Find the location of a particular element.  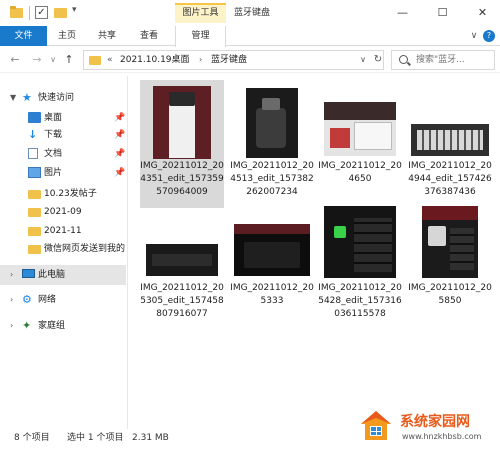

sidebar-item-folder: 2021-11 is located at coordinates (63, 231).